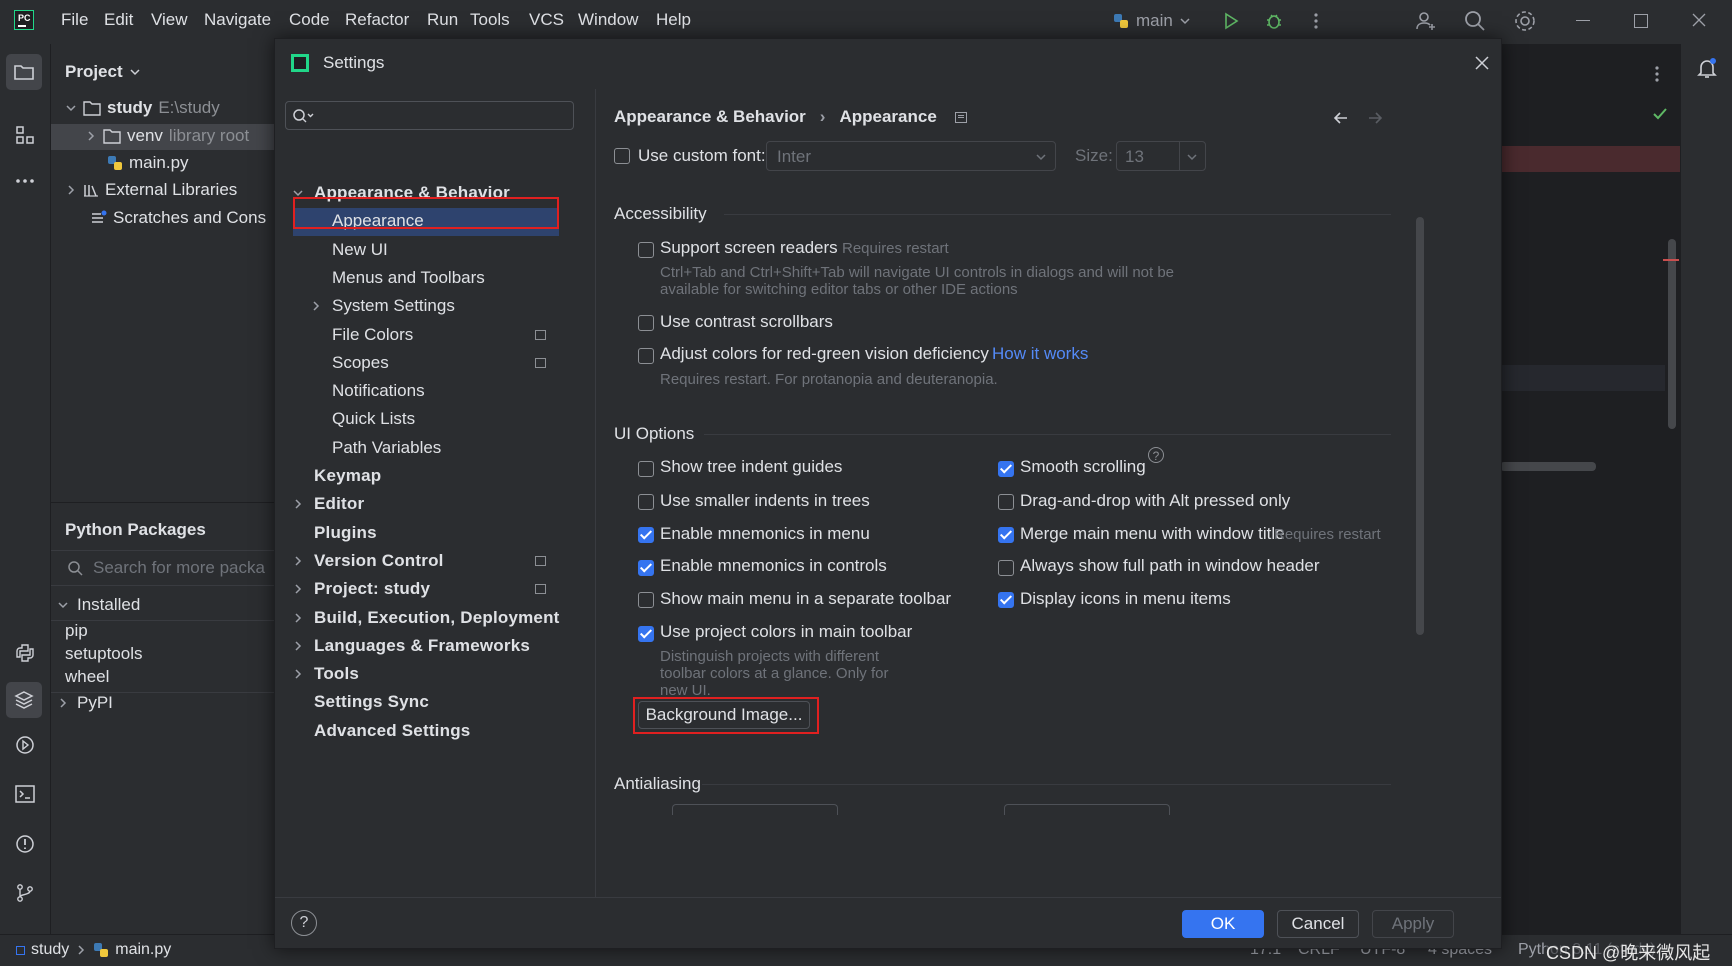 The image size is (1732, 966). Describe the element at coordinates (1699, 20) in the screenshot. I see `close-window-icon` at that location.